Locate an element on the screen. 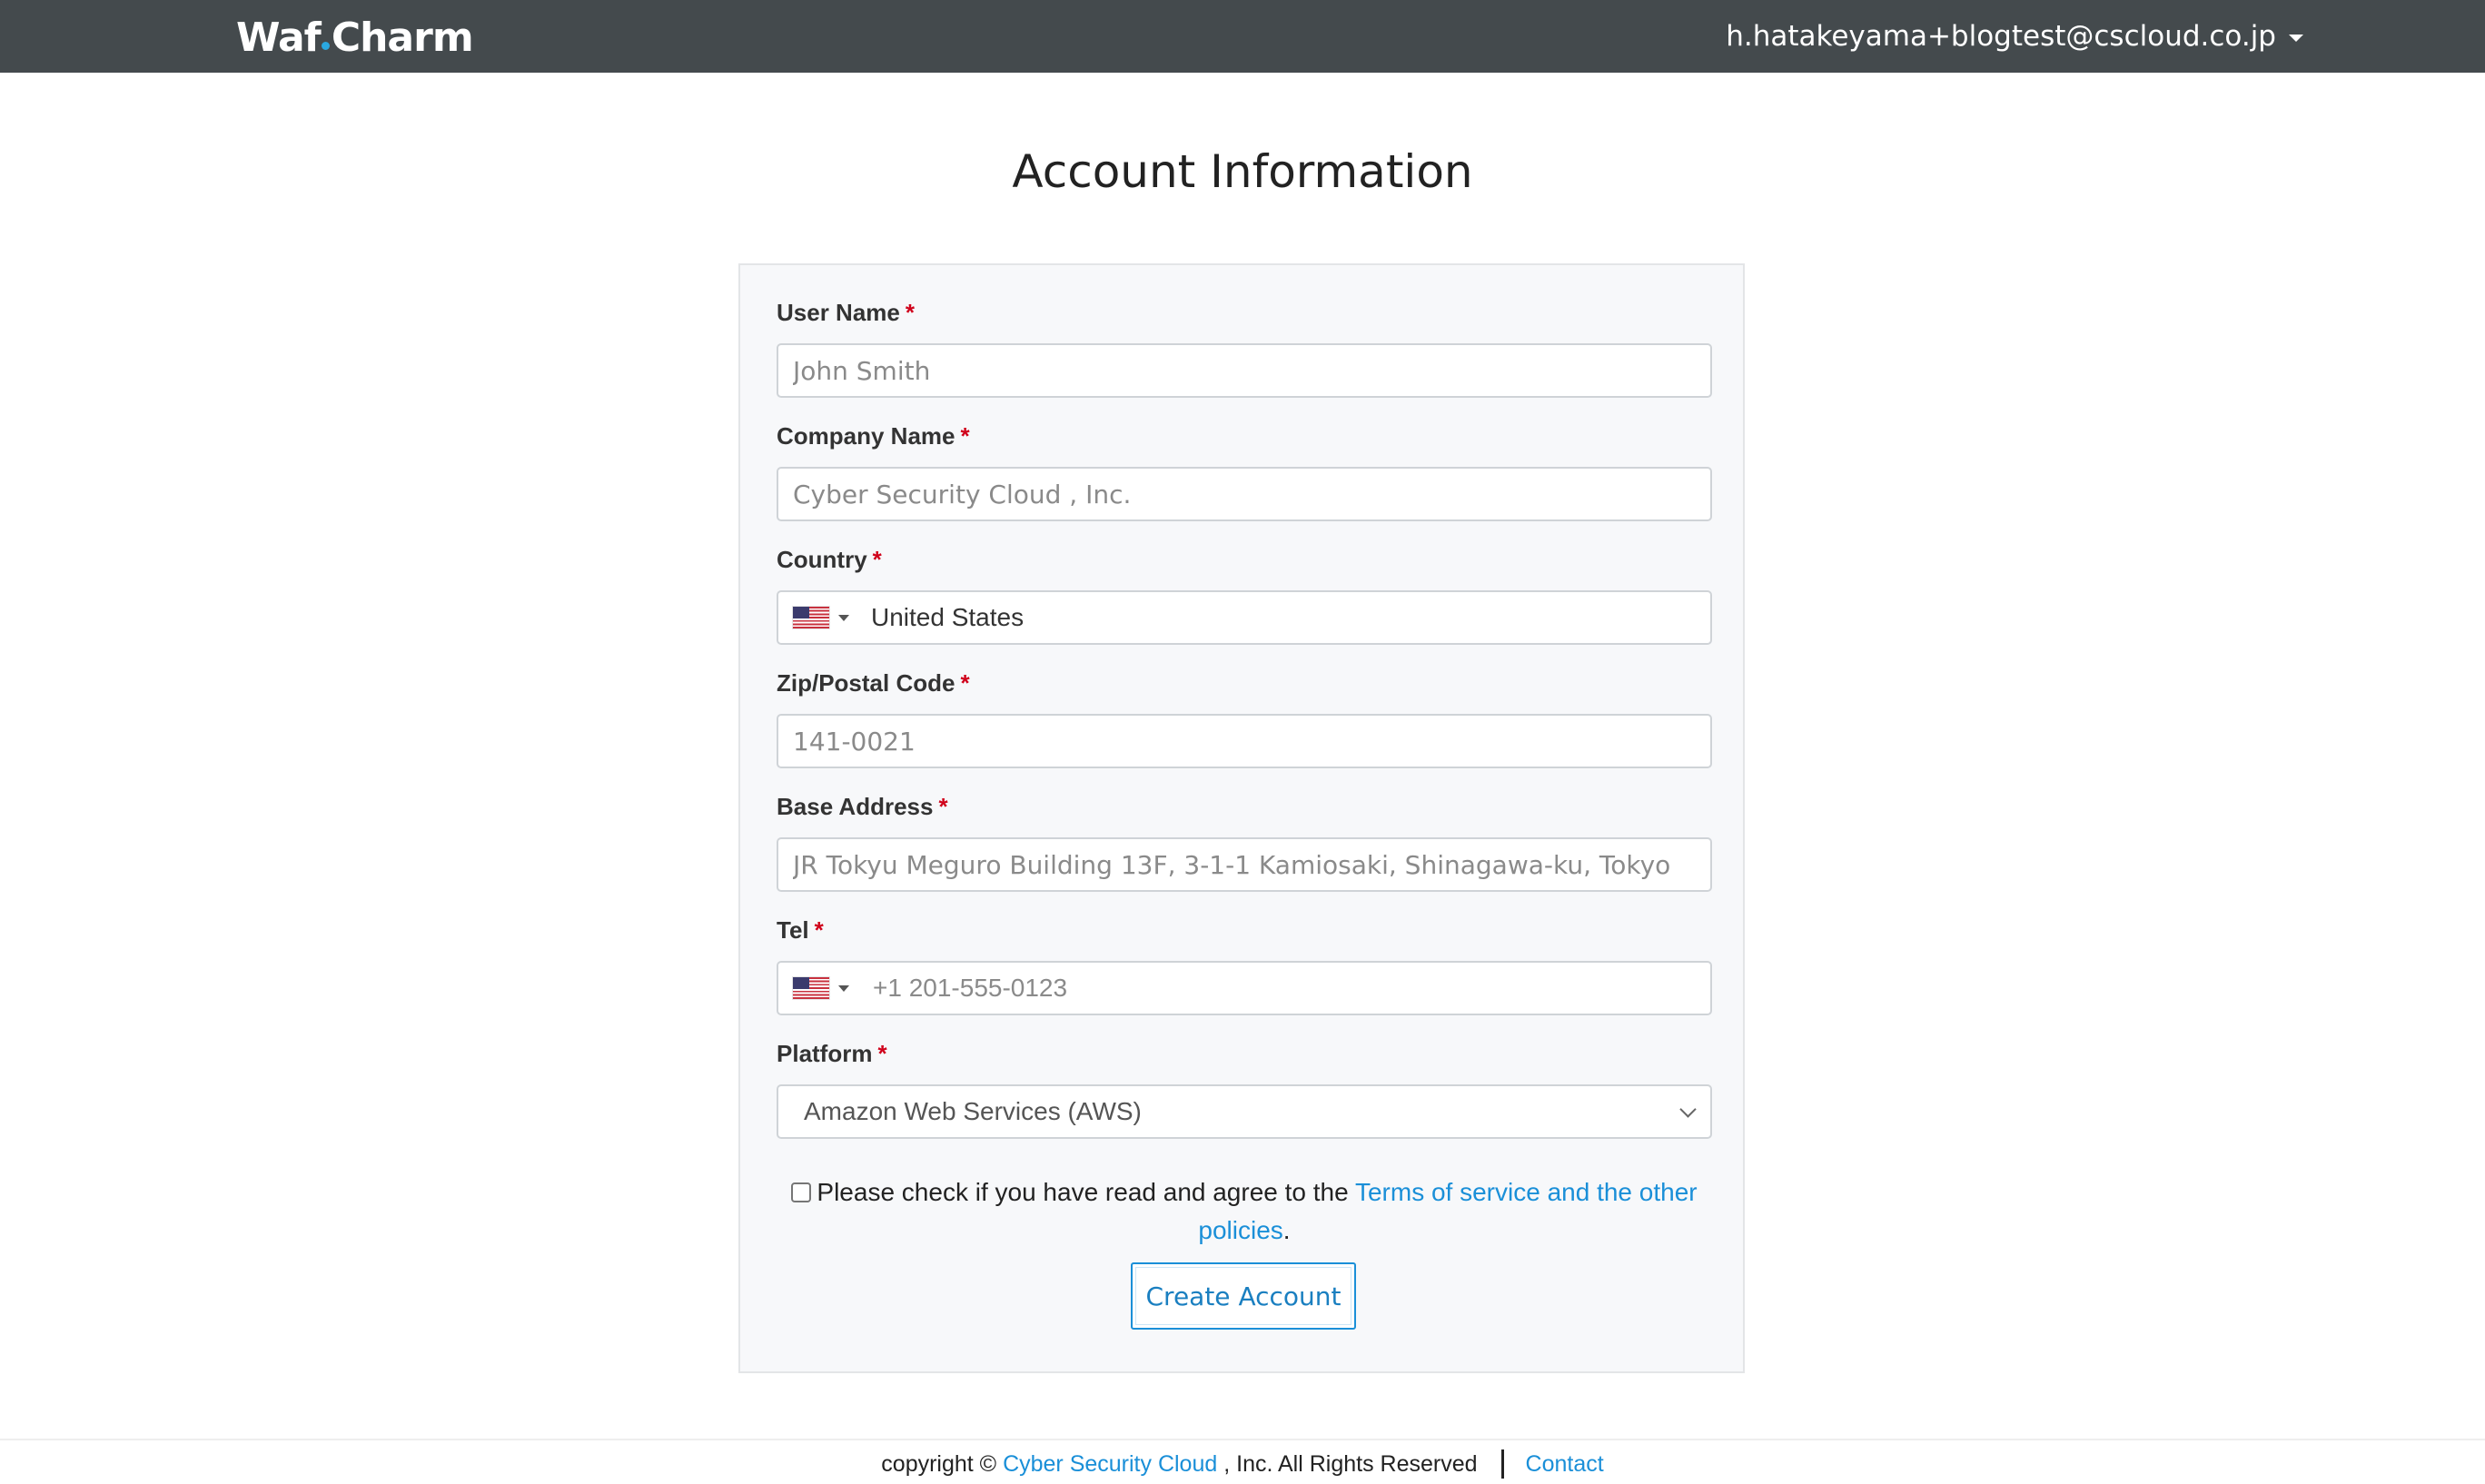  user-name-field: User Name * is located at coordinates (1244, 348).